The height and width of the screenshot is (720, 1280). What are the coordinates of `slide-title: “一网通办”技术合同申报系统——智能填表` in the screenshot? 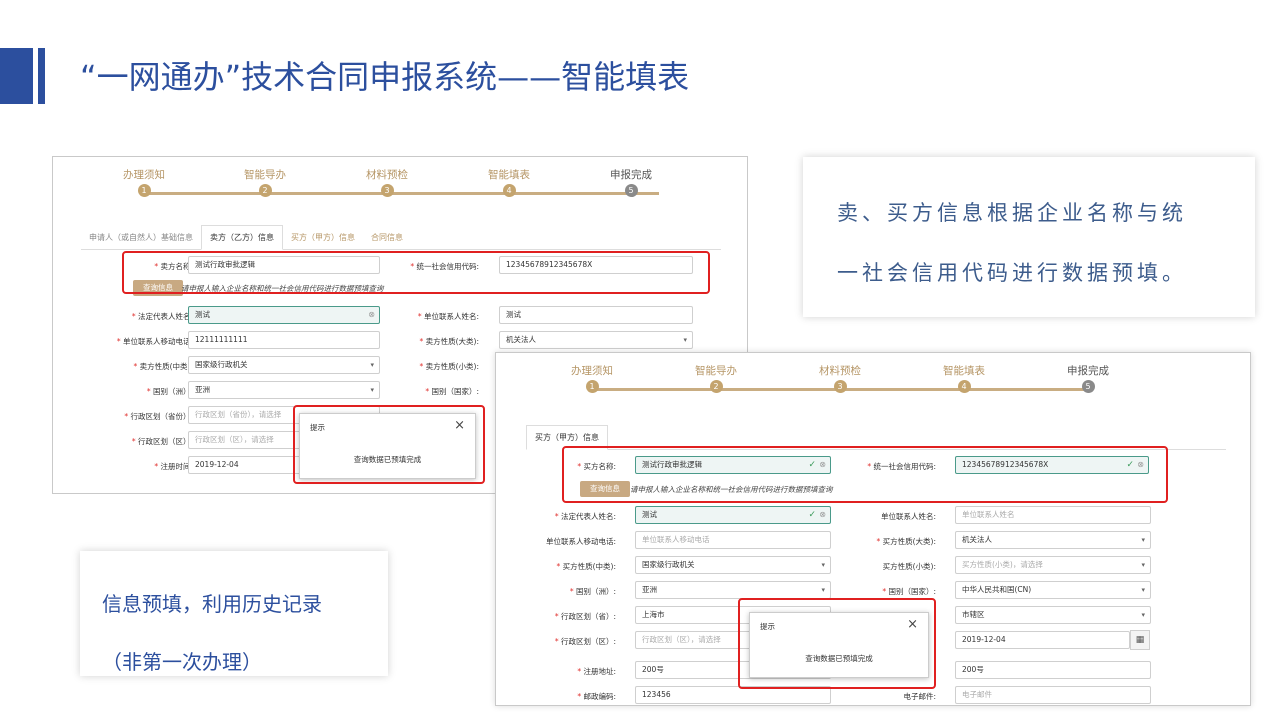 It's located at (385, 77).